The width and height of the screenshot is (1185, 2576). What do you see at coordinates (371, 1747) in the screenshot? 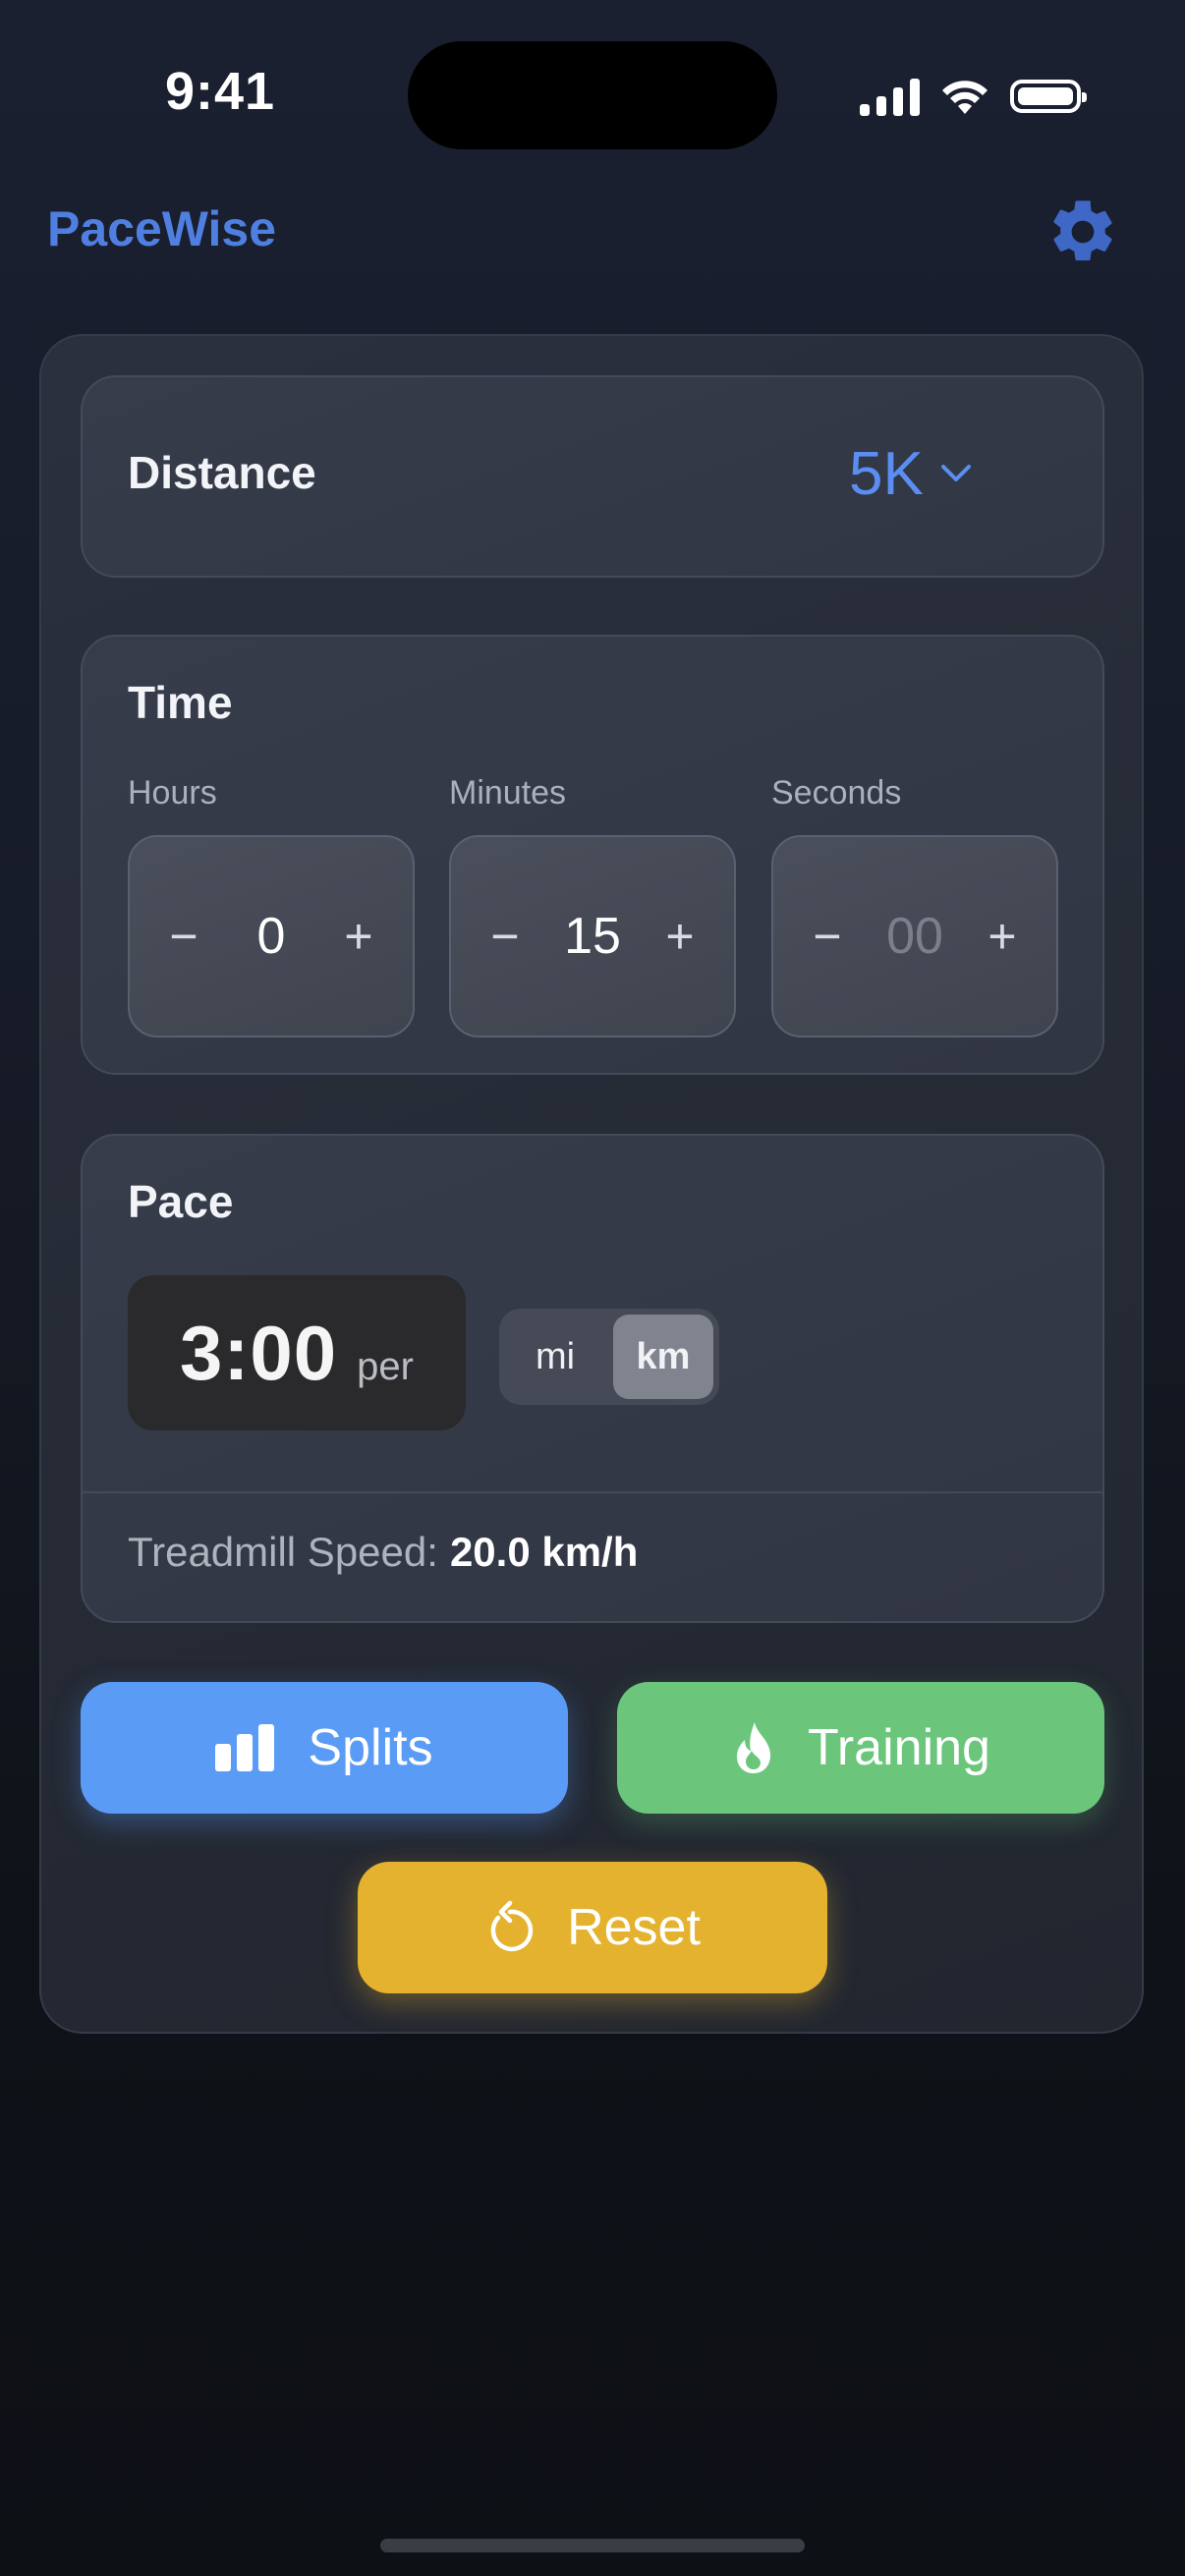
I see `splits-label: Splits` at bounding box center [371, 1747].